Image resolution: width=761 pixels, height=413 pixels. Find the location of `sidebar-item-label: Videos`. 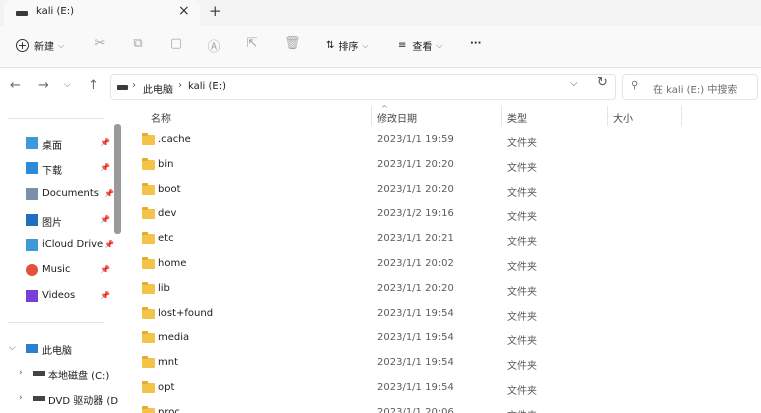

sidebar-item-label: Videos is located at coordinates (59, 295).